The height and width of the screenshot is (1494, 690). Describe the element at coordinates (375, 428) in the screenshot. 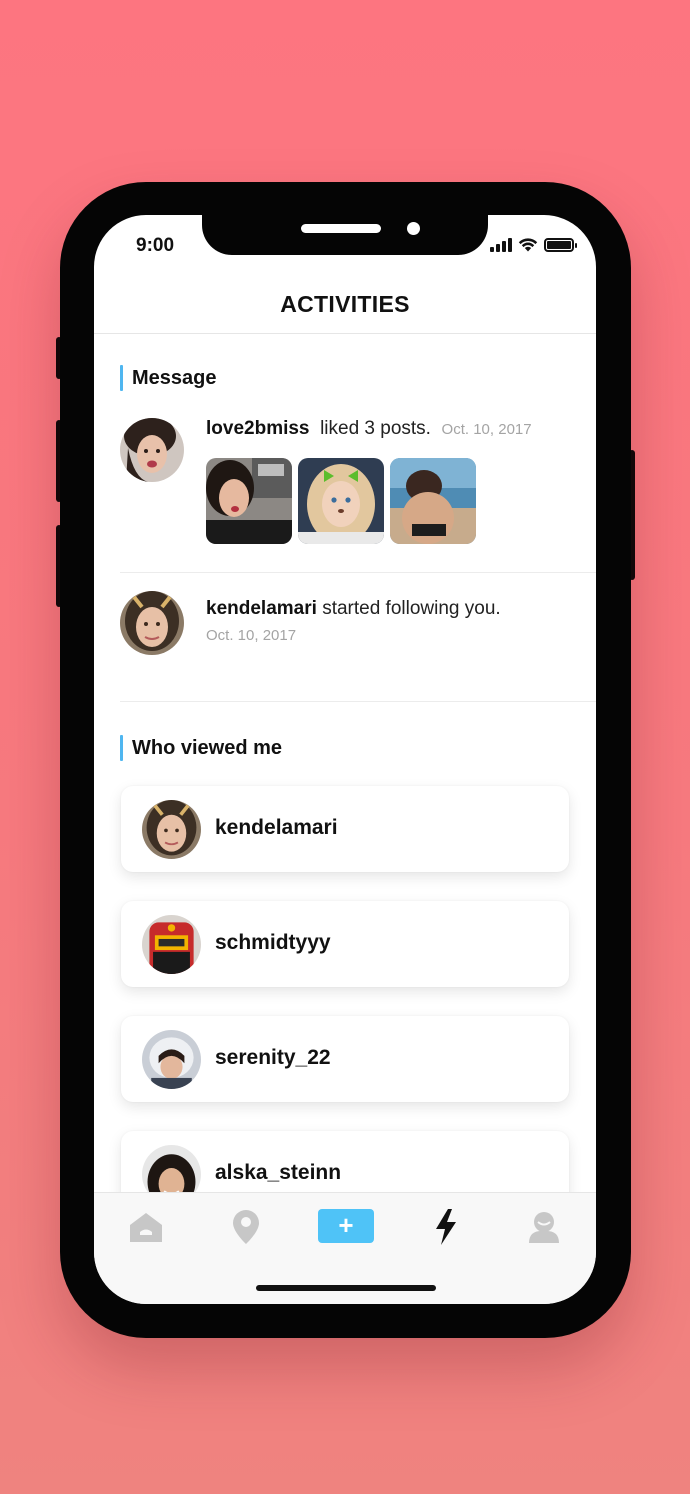

I see `notification-action: liked 3 posts.` at that location.